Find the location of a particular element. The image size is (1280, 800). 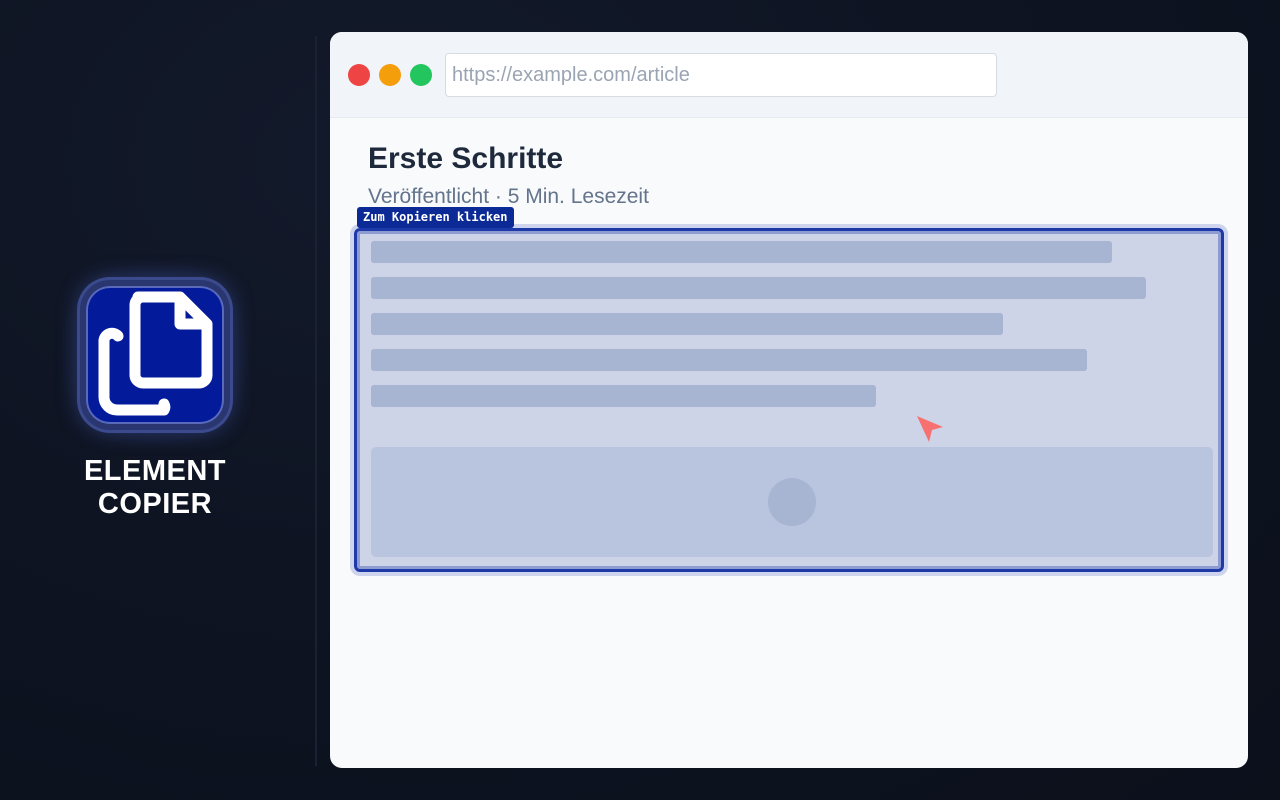

app-icon is located at coordinates (155, 355).